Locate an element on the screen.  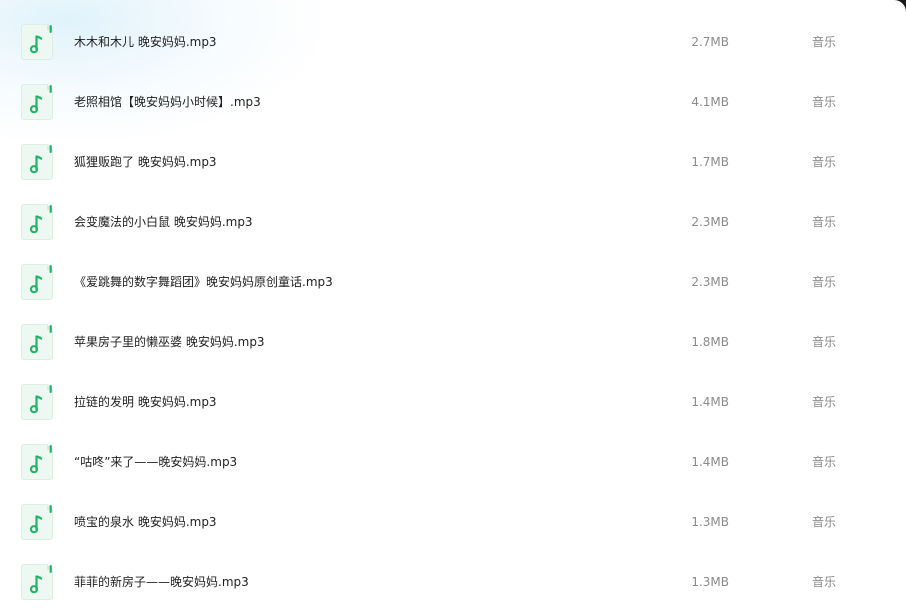
file-name: 拉链的发明 晚安妈妈.mp3 is located at coordinates (145, 402).